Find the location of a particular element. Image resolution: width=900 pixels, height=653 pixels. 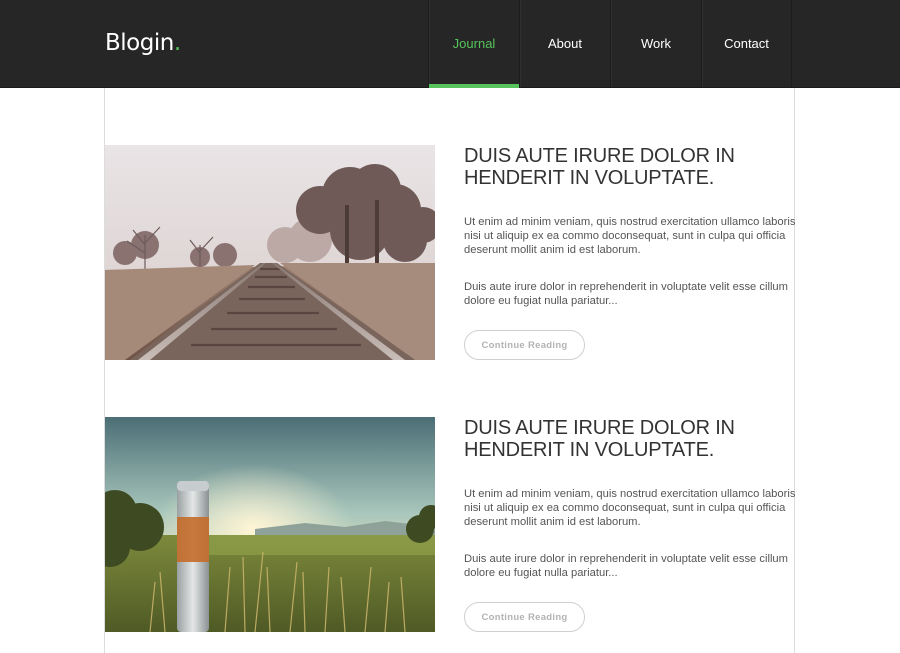

nav-item-work: Work is located at coordinates (655, 43).